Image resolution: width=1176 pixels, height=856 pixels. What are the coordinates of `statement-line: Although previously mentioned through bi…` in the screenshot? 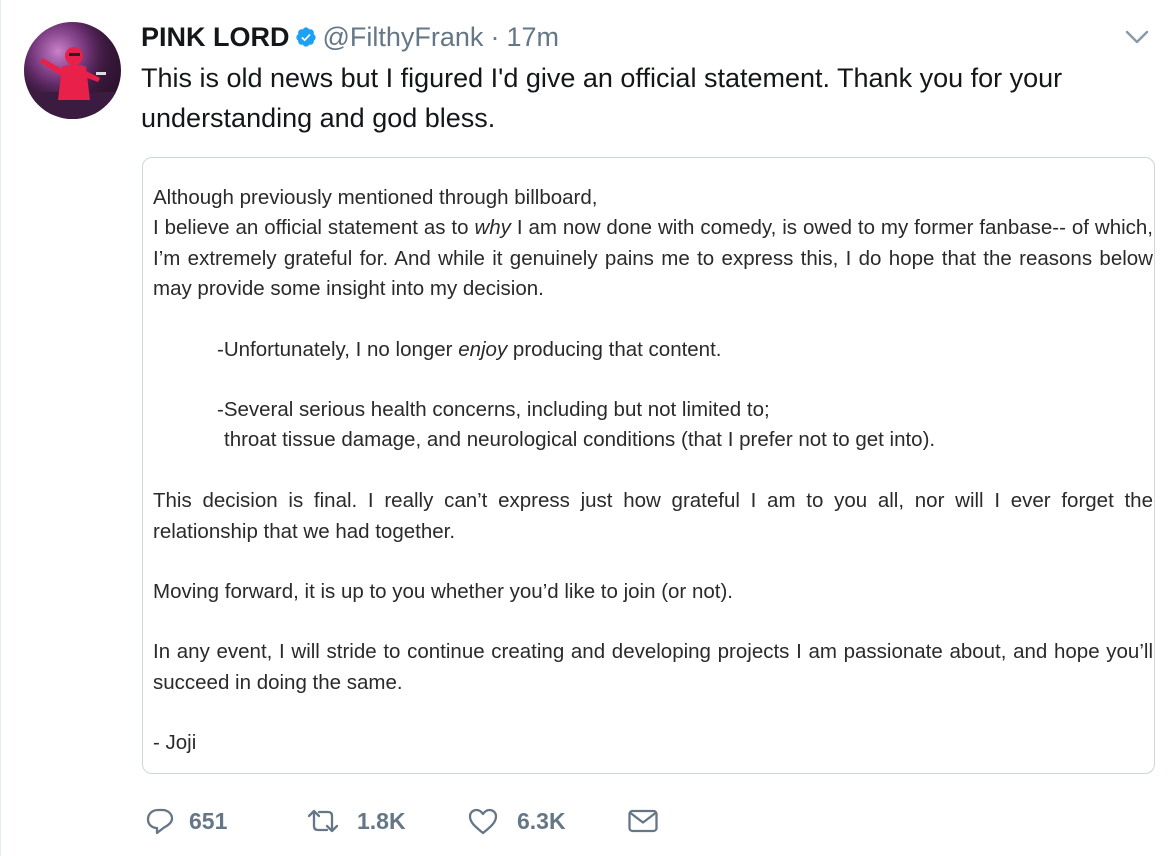 It's located at (375, 197).